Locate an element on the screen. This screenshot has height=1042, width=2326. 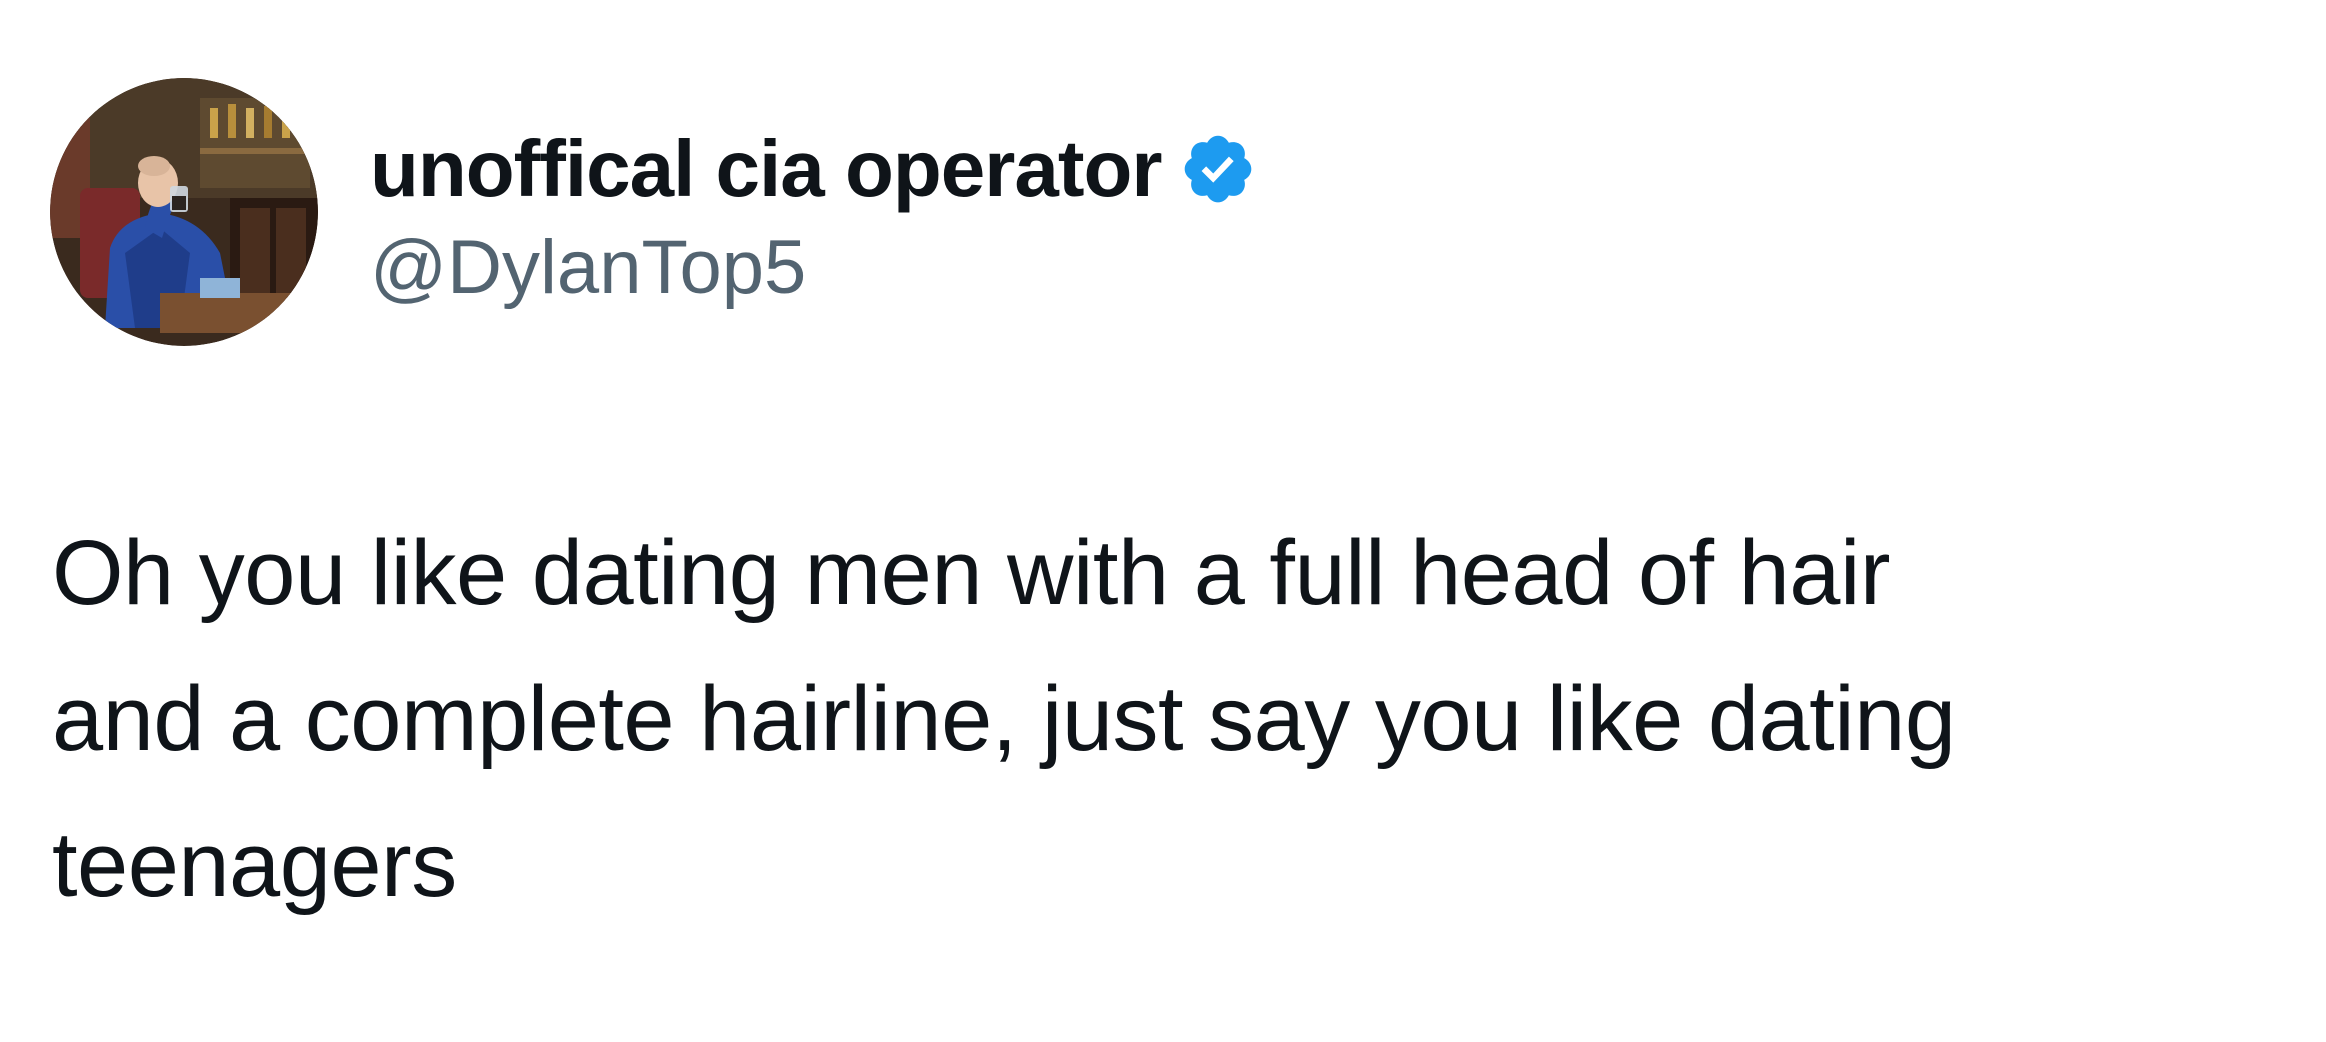
verified-badge-icon is located at coordinates (1218, 169).